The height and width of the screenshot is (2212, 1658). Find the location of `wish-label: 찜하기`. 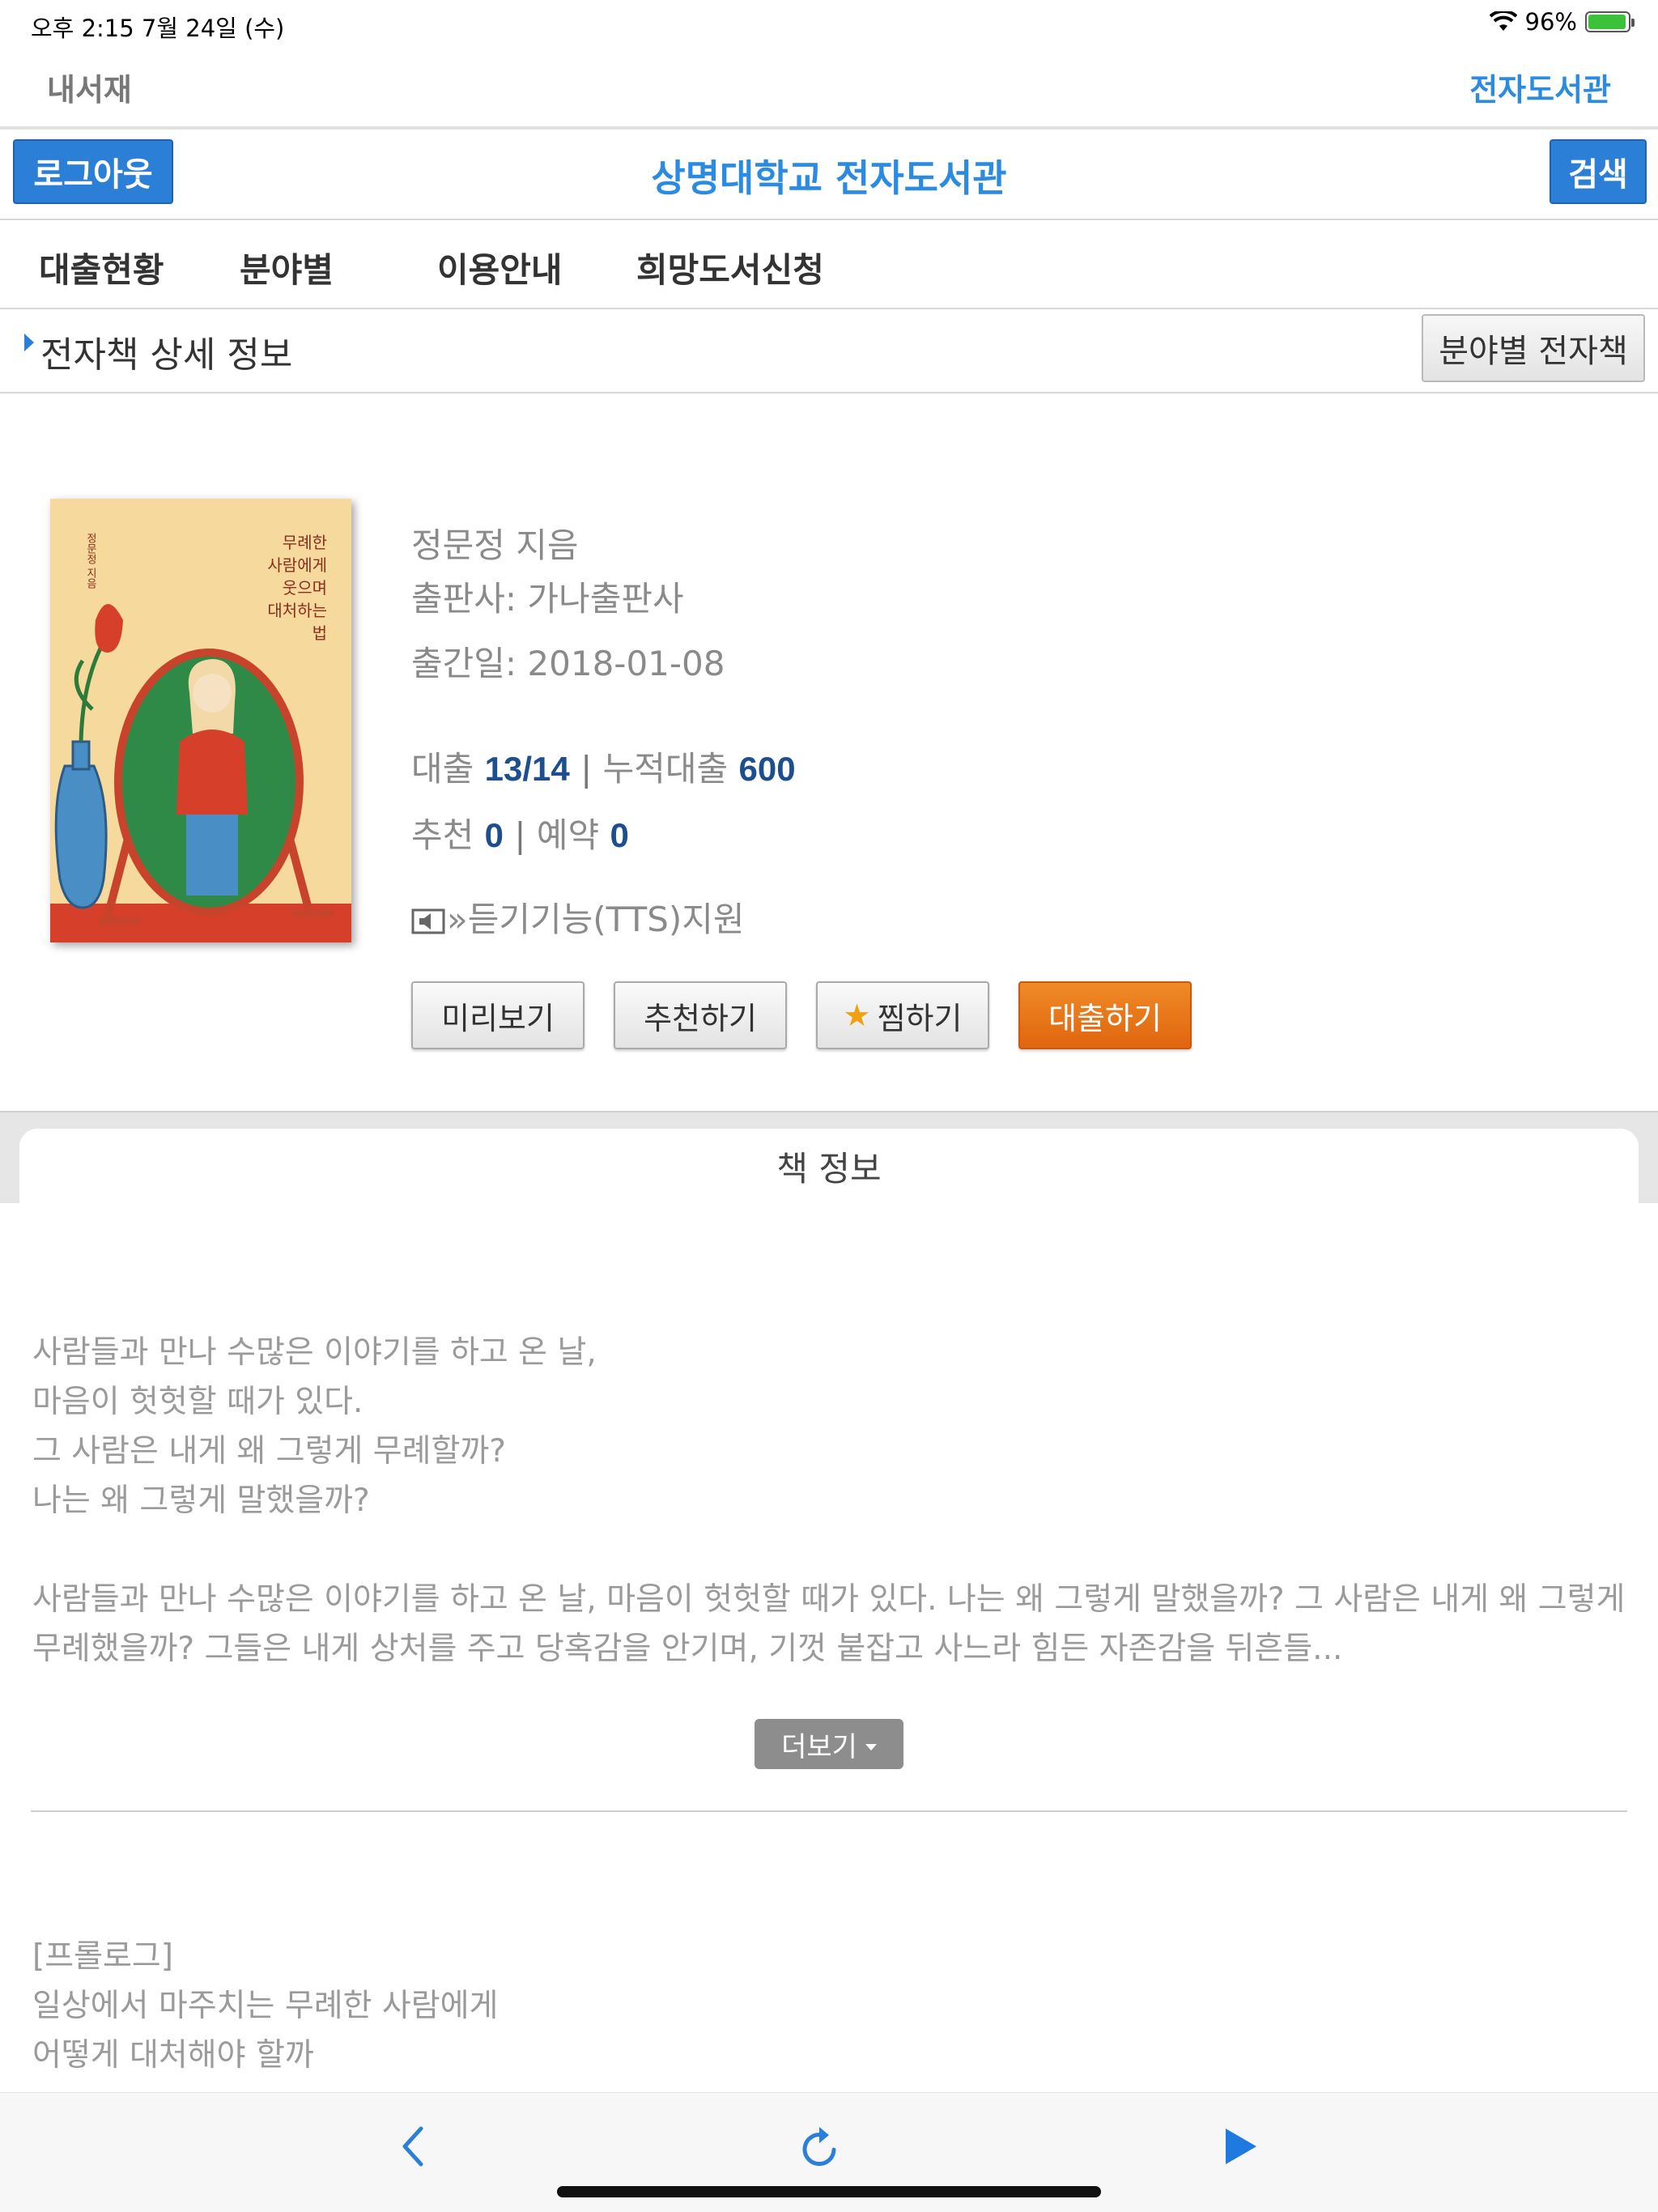

wish-label: 찜하기 is located at coordinates (920, 1018).